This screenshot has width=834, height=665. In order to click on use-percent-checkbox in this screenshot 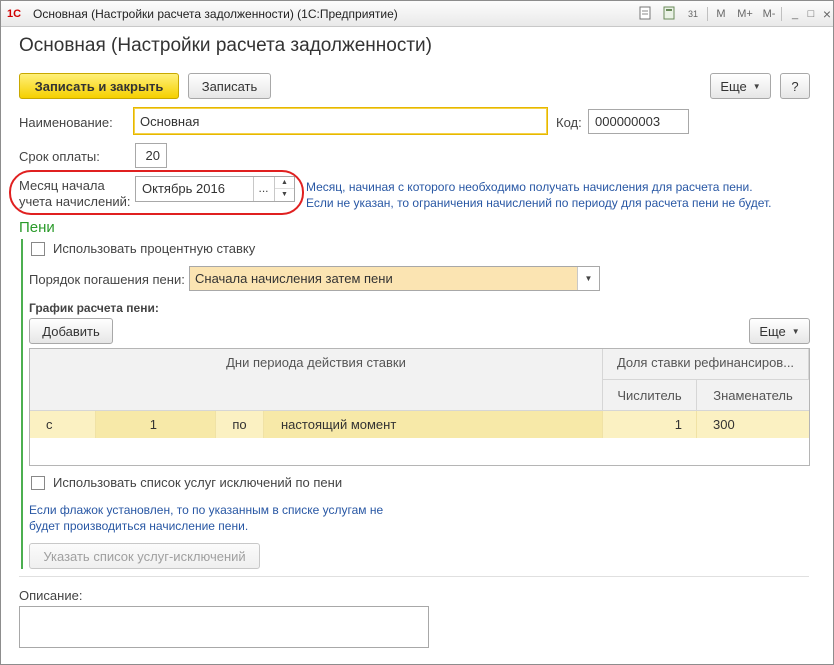, I will do `click(38, 249)`.